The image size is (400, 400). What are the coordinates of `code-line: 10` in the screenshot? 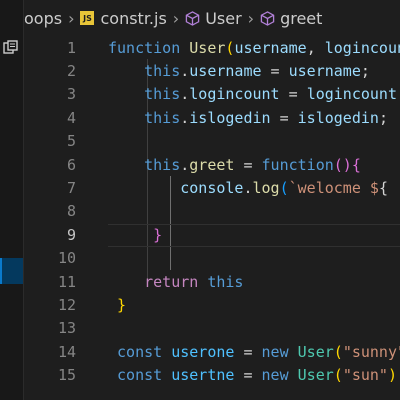 It's located at (212, 258).